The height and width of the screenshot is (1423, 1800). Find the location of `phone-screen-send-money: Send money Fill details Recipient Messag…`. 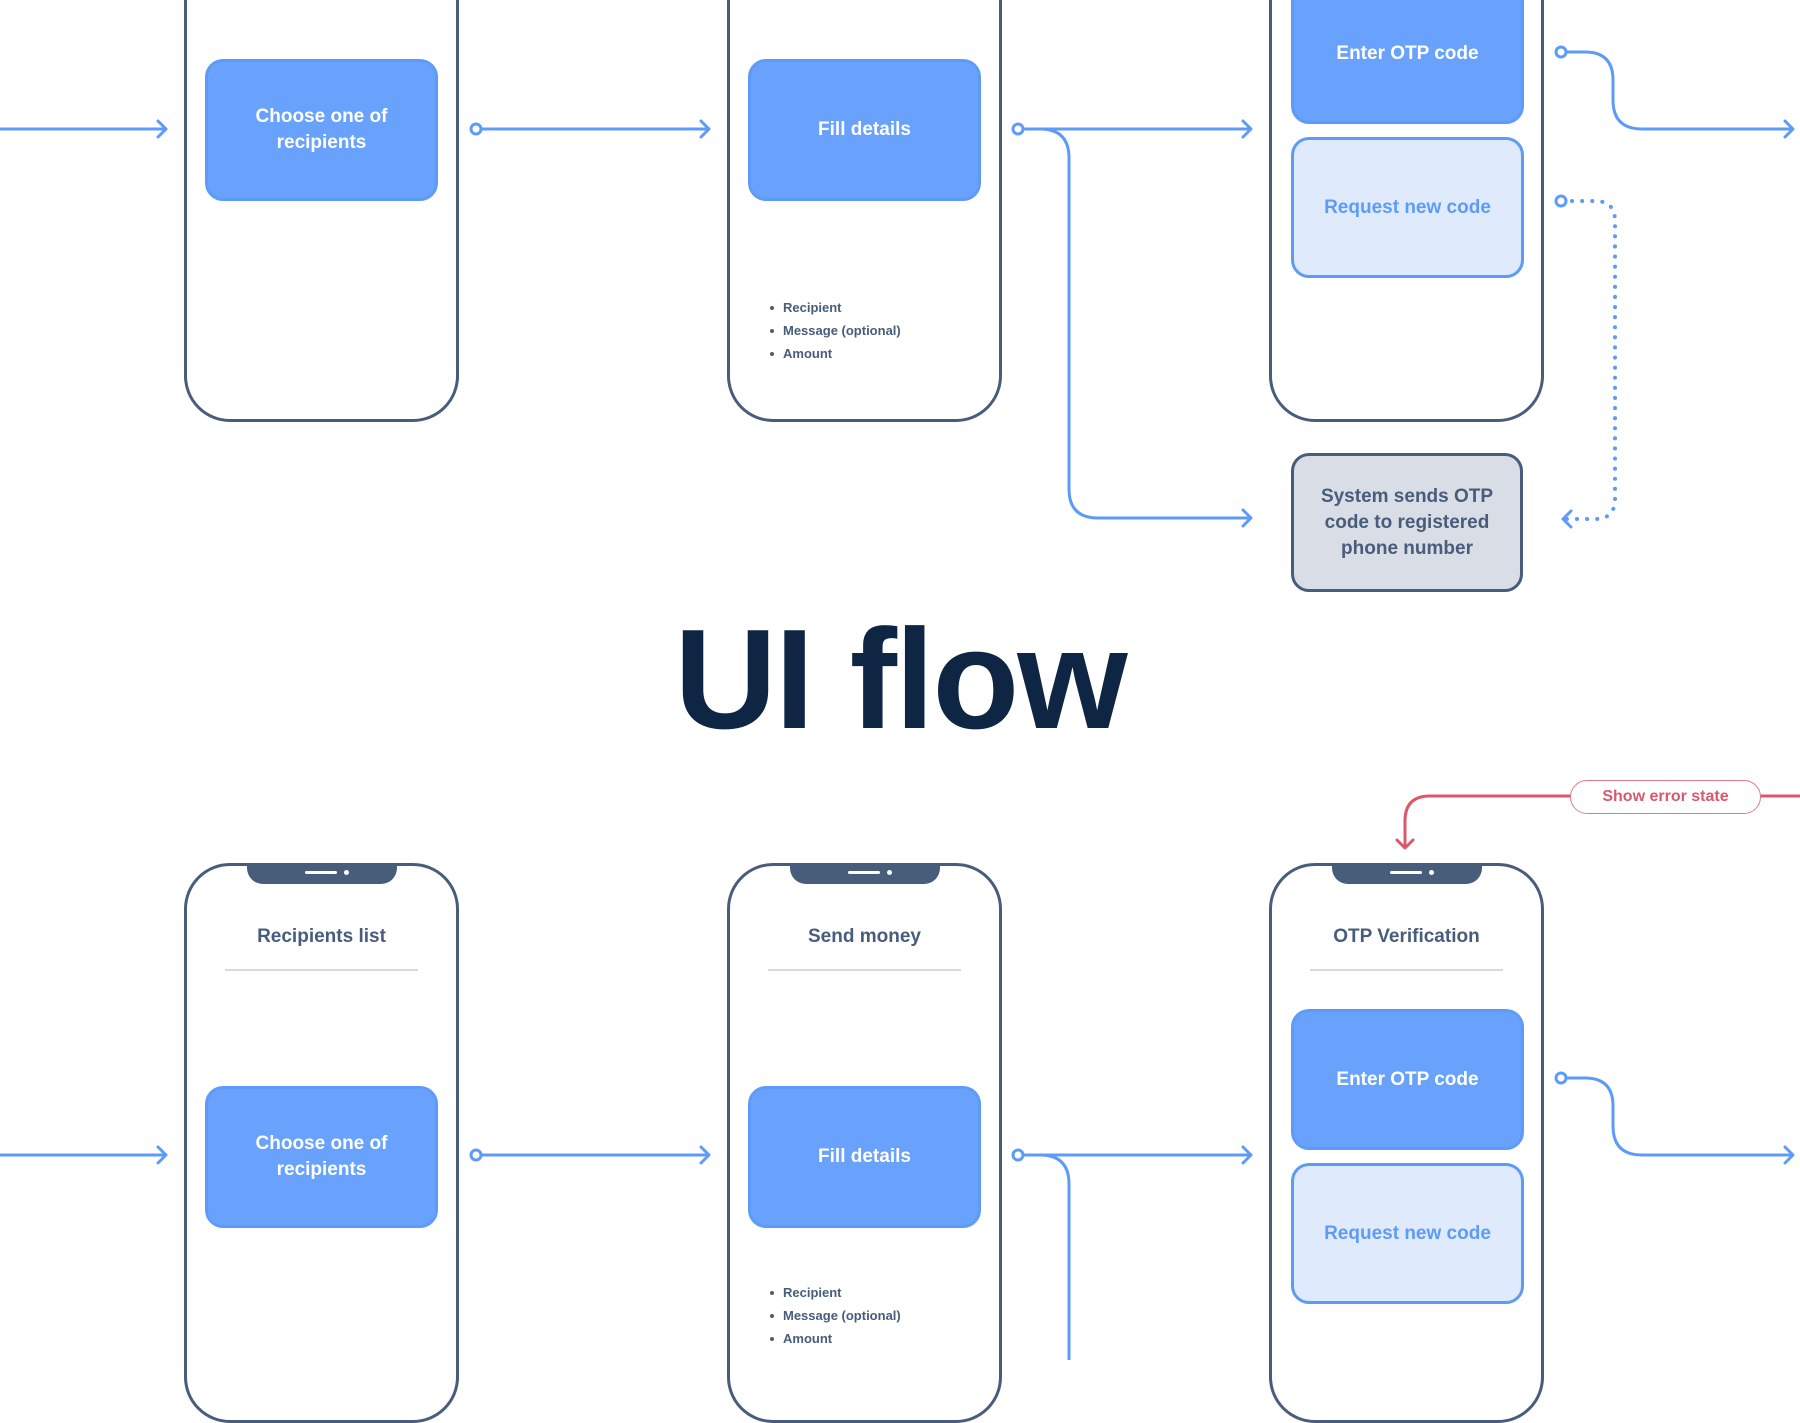

phone-screen-send-money: Send money Fill details Recipient Messag… is located at coordinates (864, 1143).